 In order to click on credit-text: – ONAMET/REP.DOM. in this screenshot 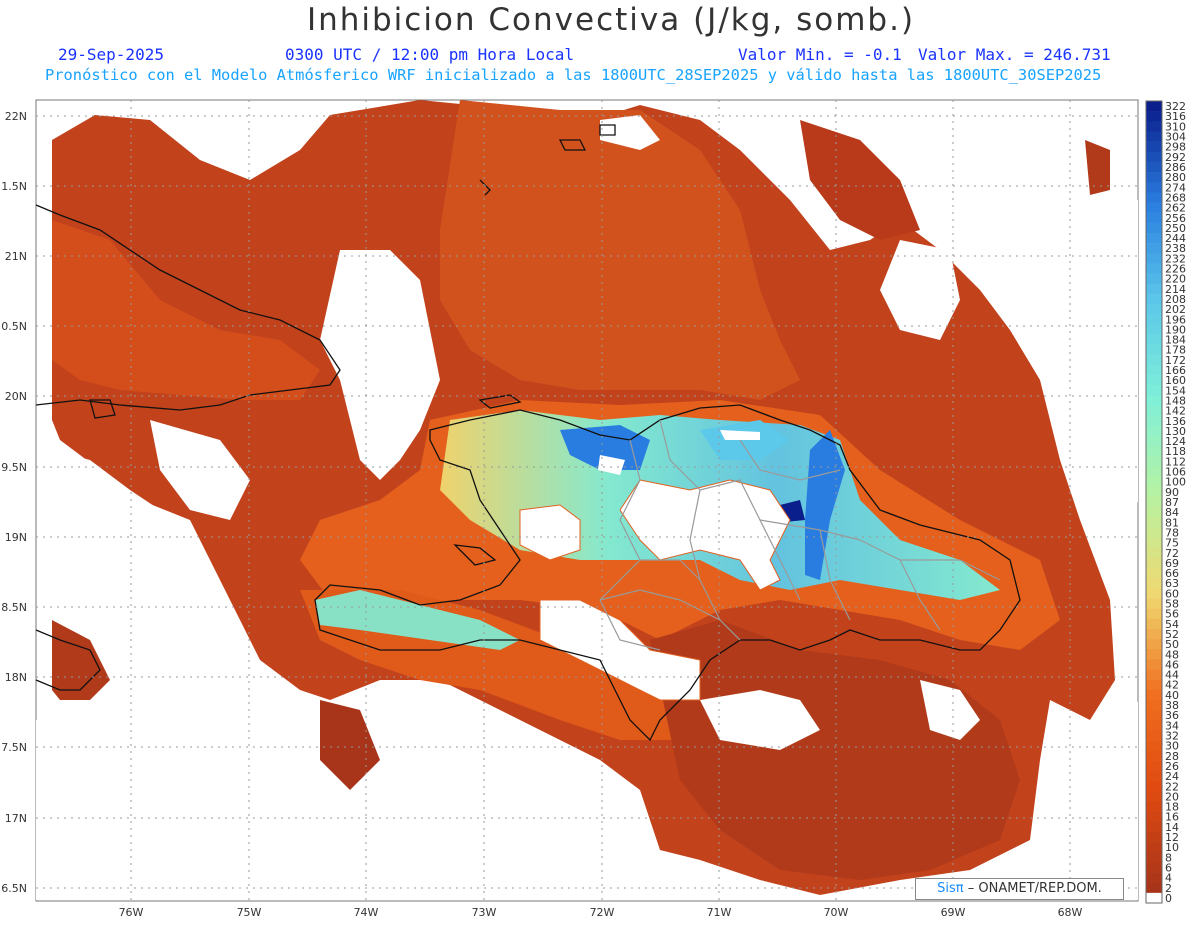, I will do `click(1034, 888)`.